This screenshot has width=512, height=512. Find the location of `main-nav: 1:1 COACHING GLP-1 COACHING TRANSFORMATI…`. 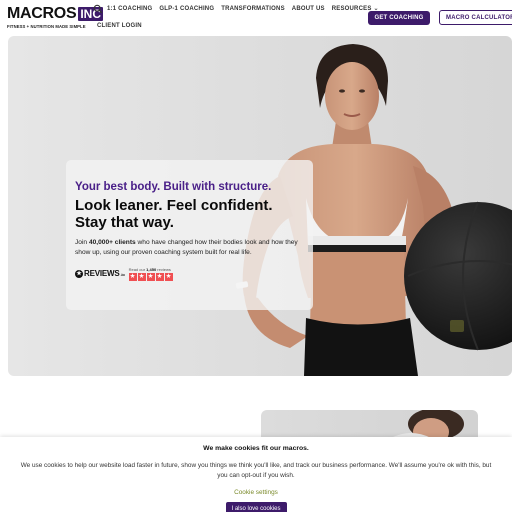

main-nav: 1:1 COACHING GLP-1 COACHING TRANSFORMATI… is located at coordinates (246, 9).